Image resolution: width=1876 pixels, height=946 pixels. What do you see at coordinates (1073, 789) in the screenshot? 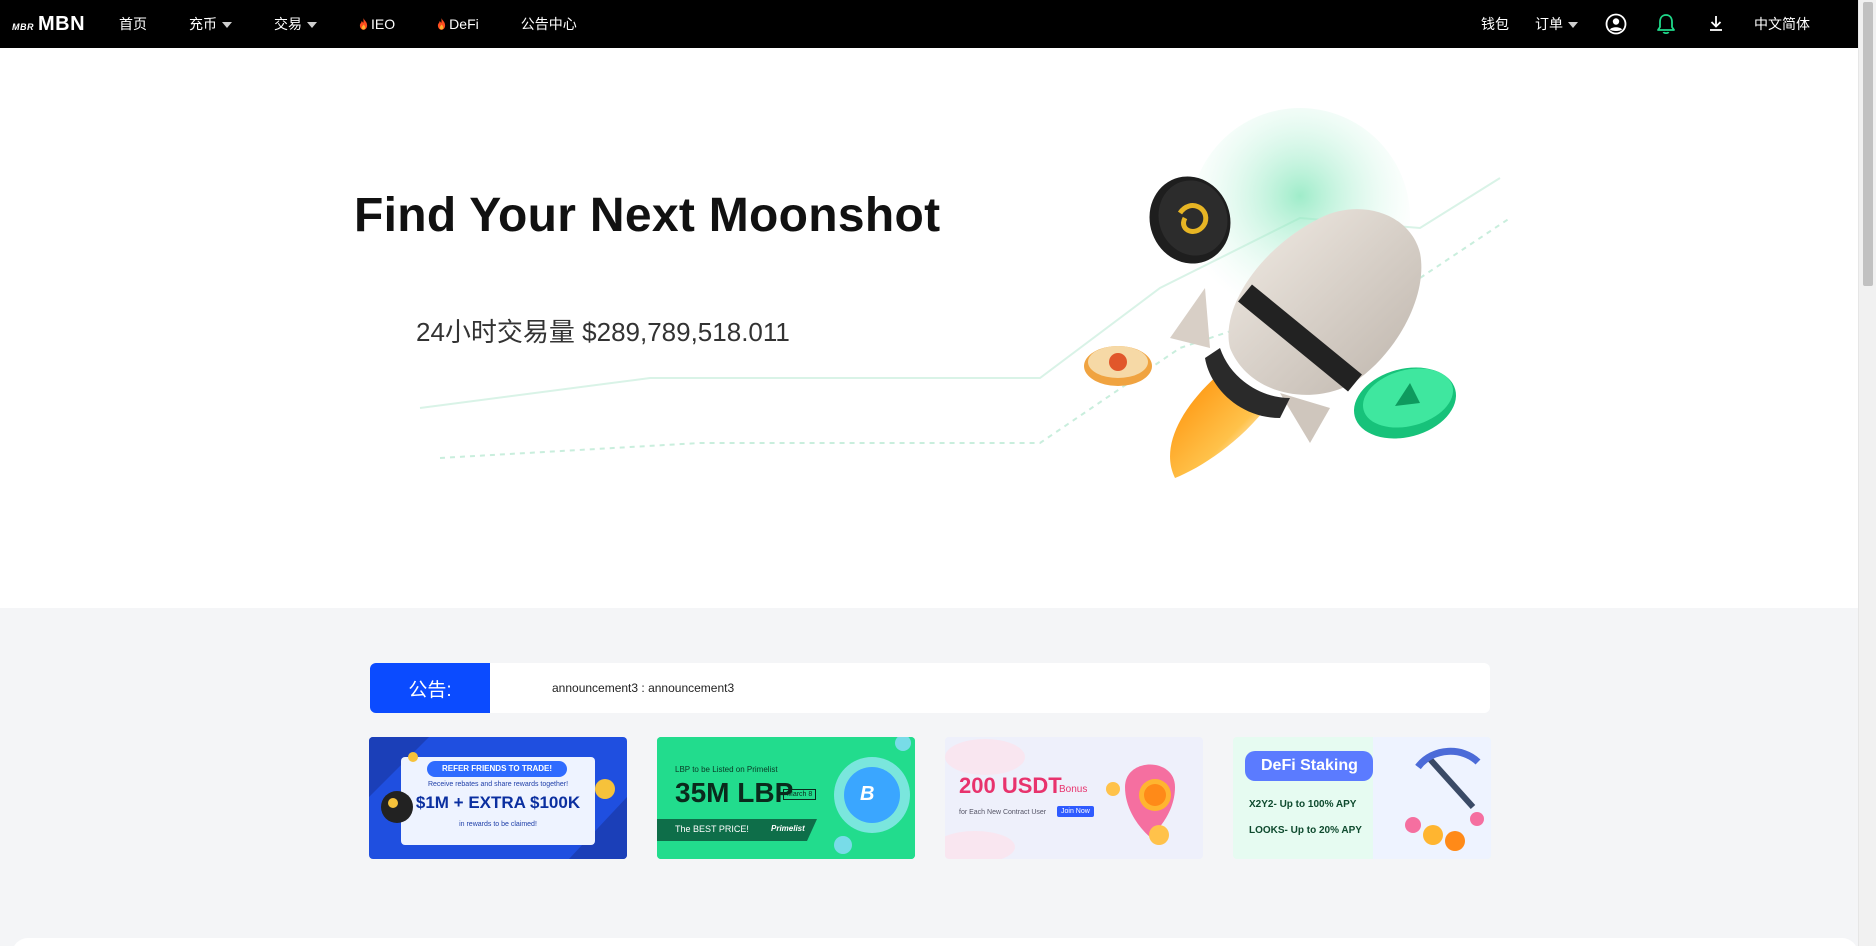
I see `banner-usdt-line2: Bonus` at bounding box center [1073, 789].